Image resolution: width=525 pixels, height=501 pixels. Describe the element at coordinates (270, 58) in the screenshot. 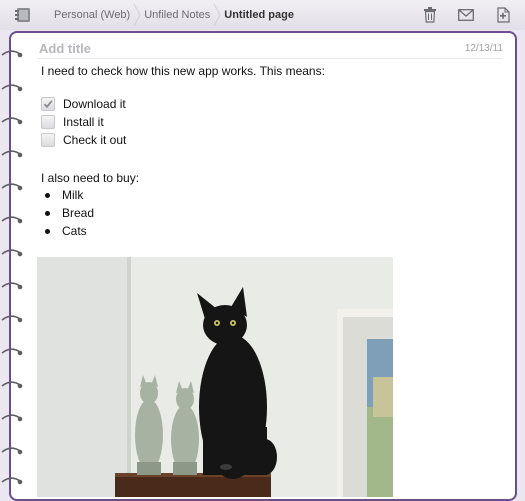

I see `title-divider` at that location.